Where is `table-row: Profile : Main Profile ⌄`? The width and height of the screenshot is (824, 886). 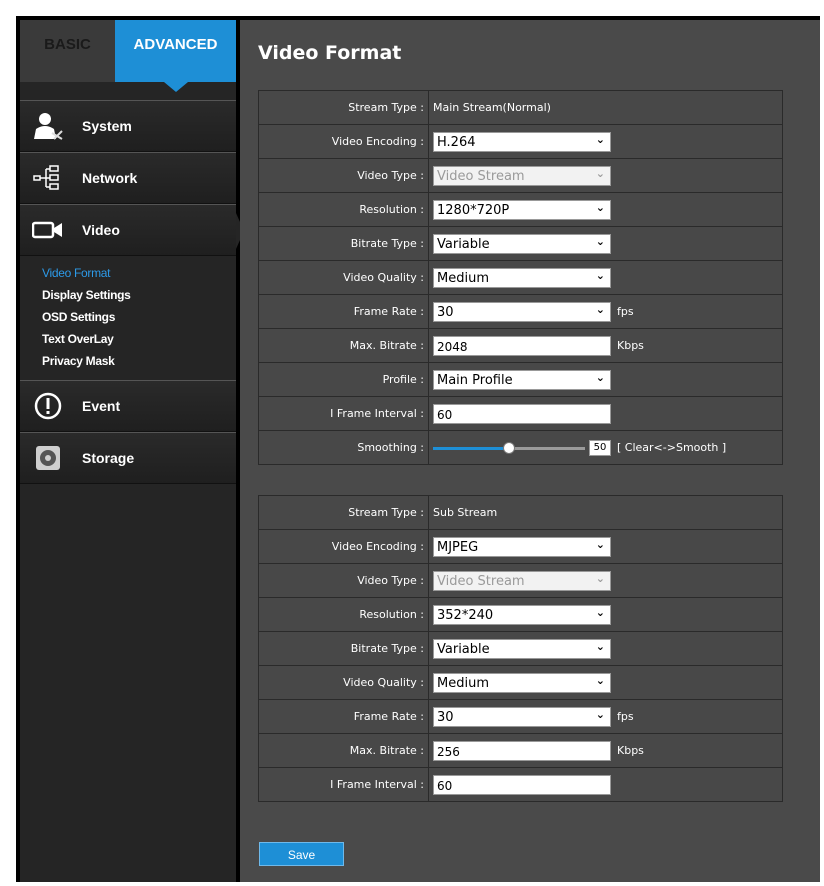 table-row: Profile : Main Profile ⌄ is located at coordinates (520, 379).